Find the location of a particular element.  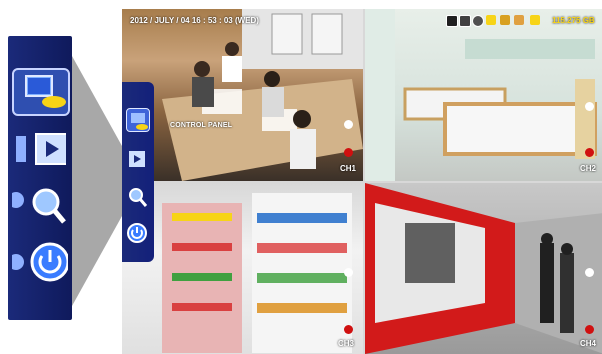

channel-label-ch4: CH4 is located at coordinates (588, 343).